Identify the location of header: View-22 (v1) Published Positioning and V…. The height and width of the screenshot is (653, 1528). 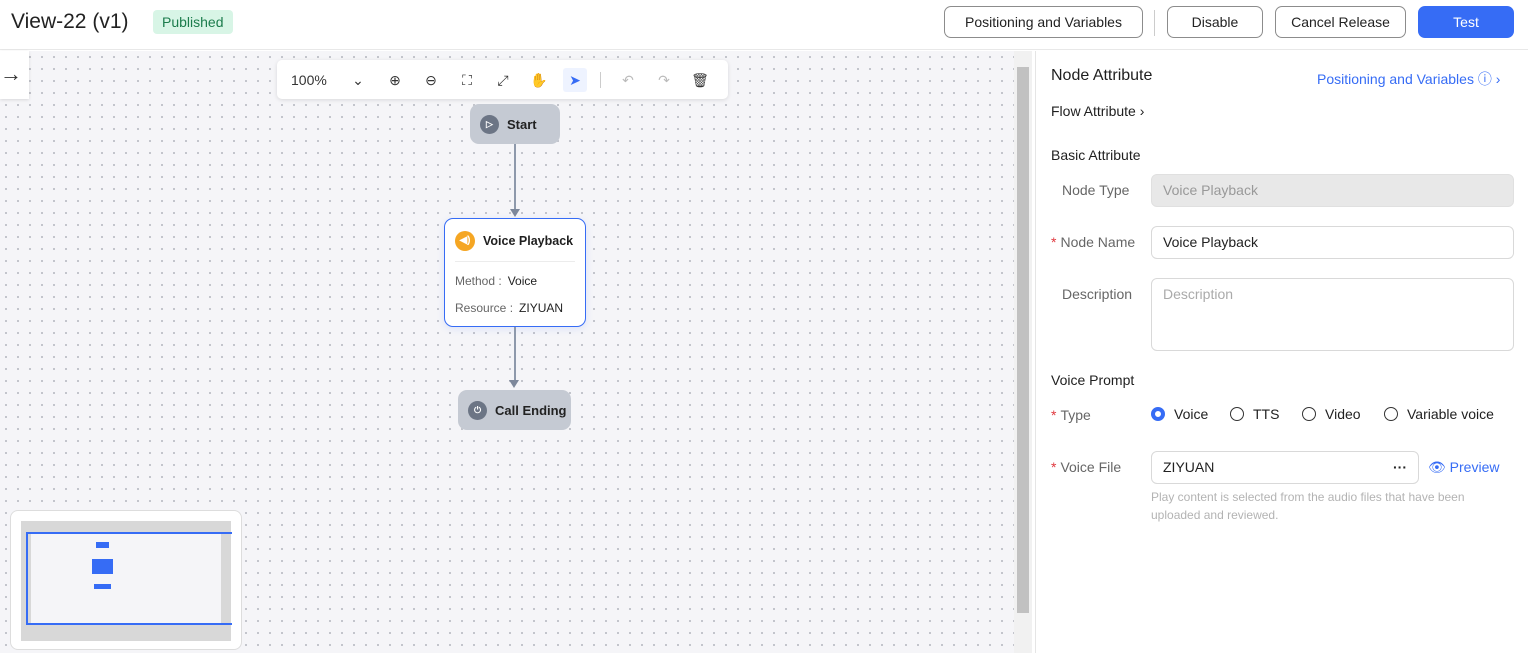
(764, 25).